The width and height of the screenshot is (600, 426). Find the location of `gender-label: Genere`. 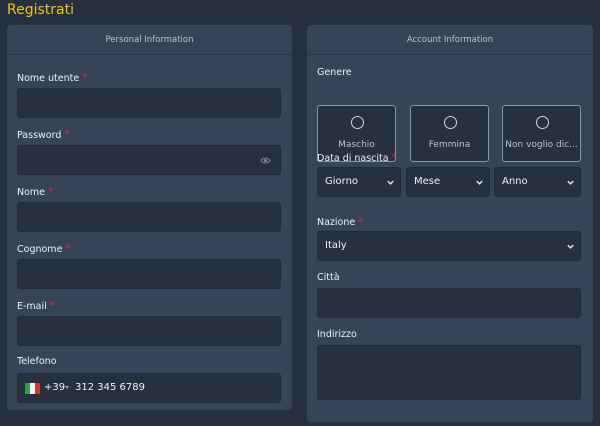

gender-label: Genere is located at coordinates (334, 72).